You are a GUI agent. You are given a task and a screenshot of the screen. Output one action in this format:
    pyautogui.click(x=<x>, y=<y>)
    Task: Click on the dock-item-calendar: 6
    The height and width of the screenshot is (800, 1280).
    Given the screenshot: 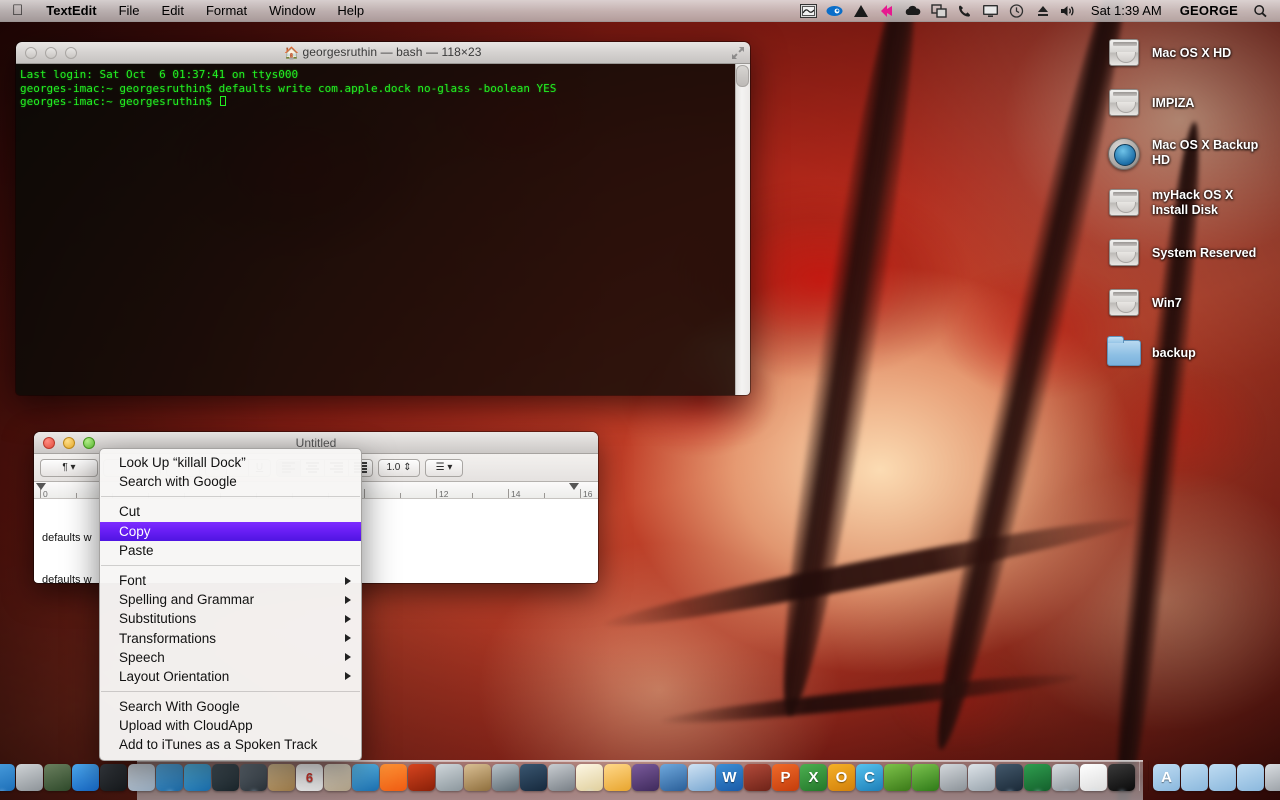 What is the action you would take?
    pyautogui.click(x=309, y=777)
    